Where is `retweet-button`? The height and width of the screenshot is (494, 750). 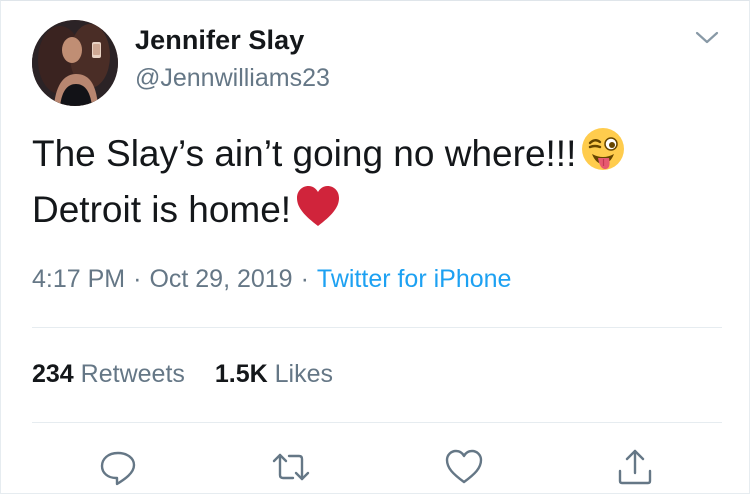
retweet-button is located at coordinates (291, 467).